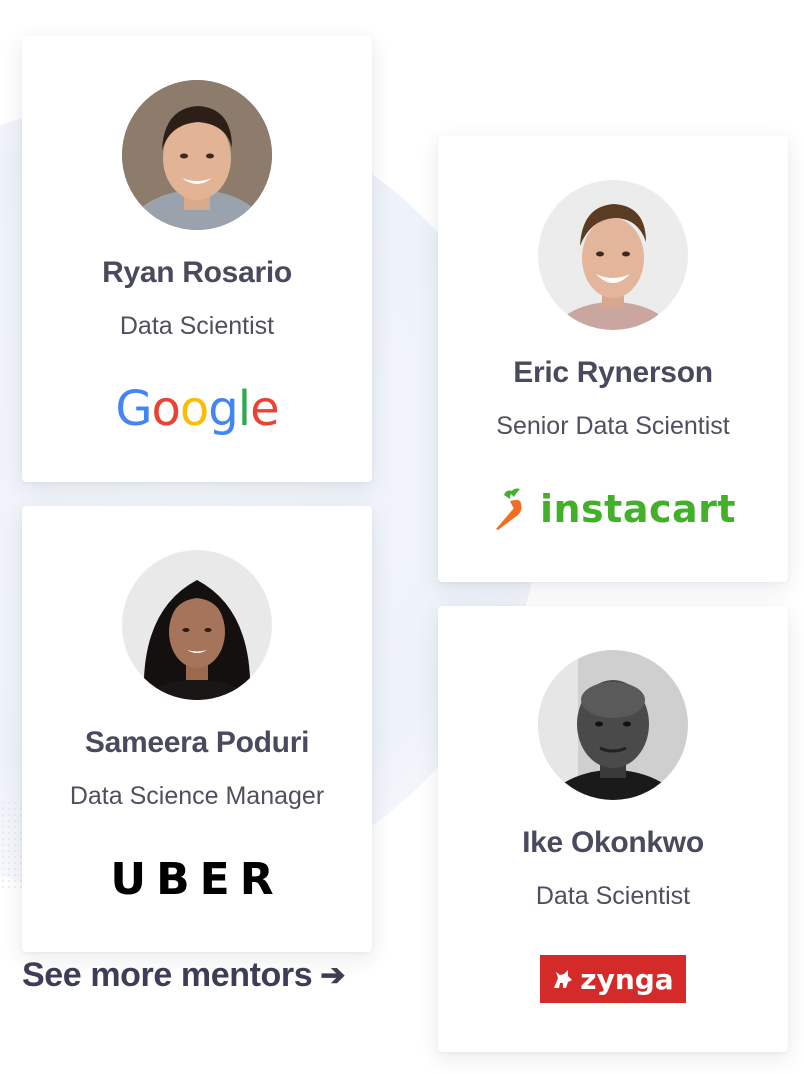 The width and height of the screenshot is (804, 1074). I want to click on avatar-photo-ryan, so click(197, 155).